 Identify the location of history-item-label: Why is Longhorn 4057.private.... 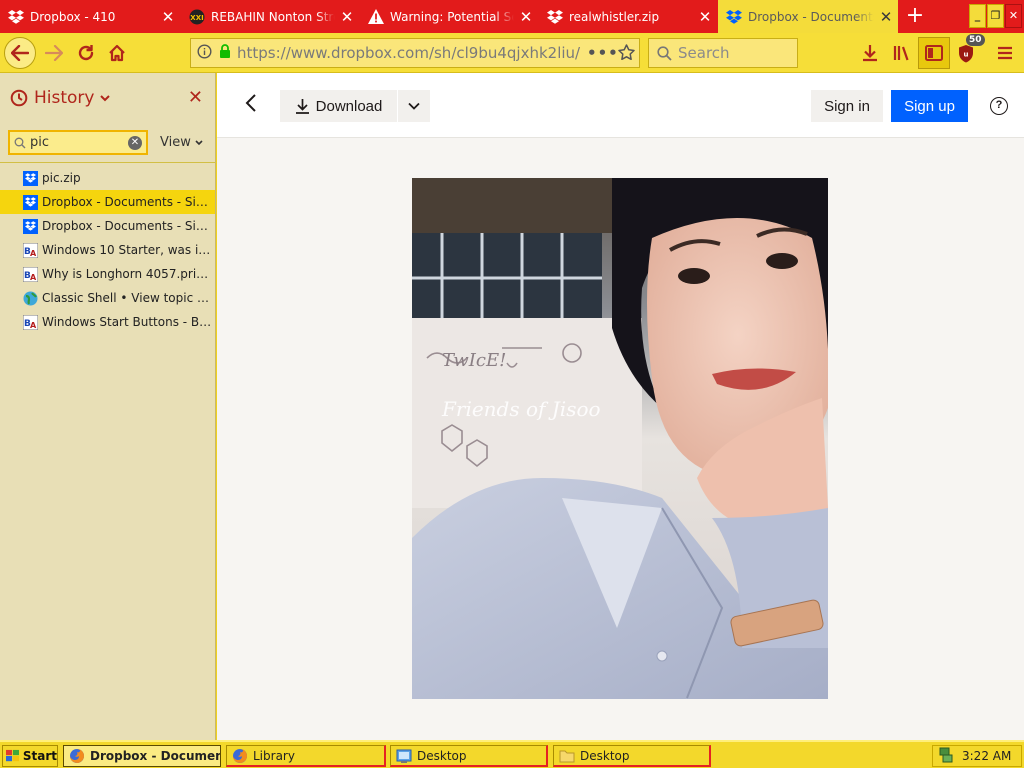
(127, 274).